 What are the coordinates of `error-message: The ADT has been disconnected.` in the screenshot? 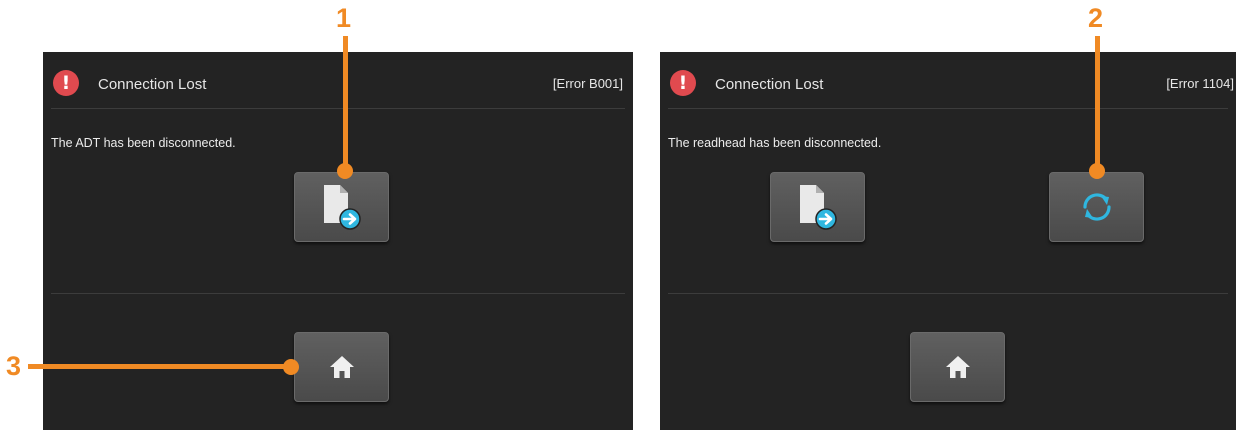 It's located at (143, 143).